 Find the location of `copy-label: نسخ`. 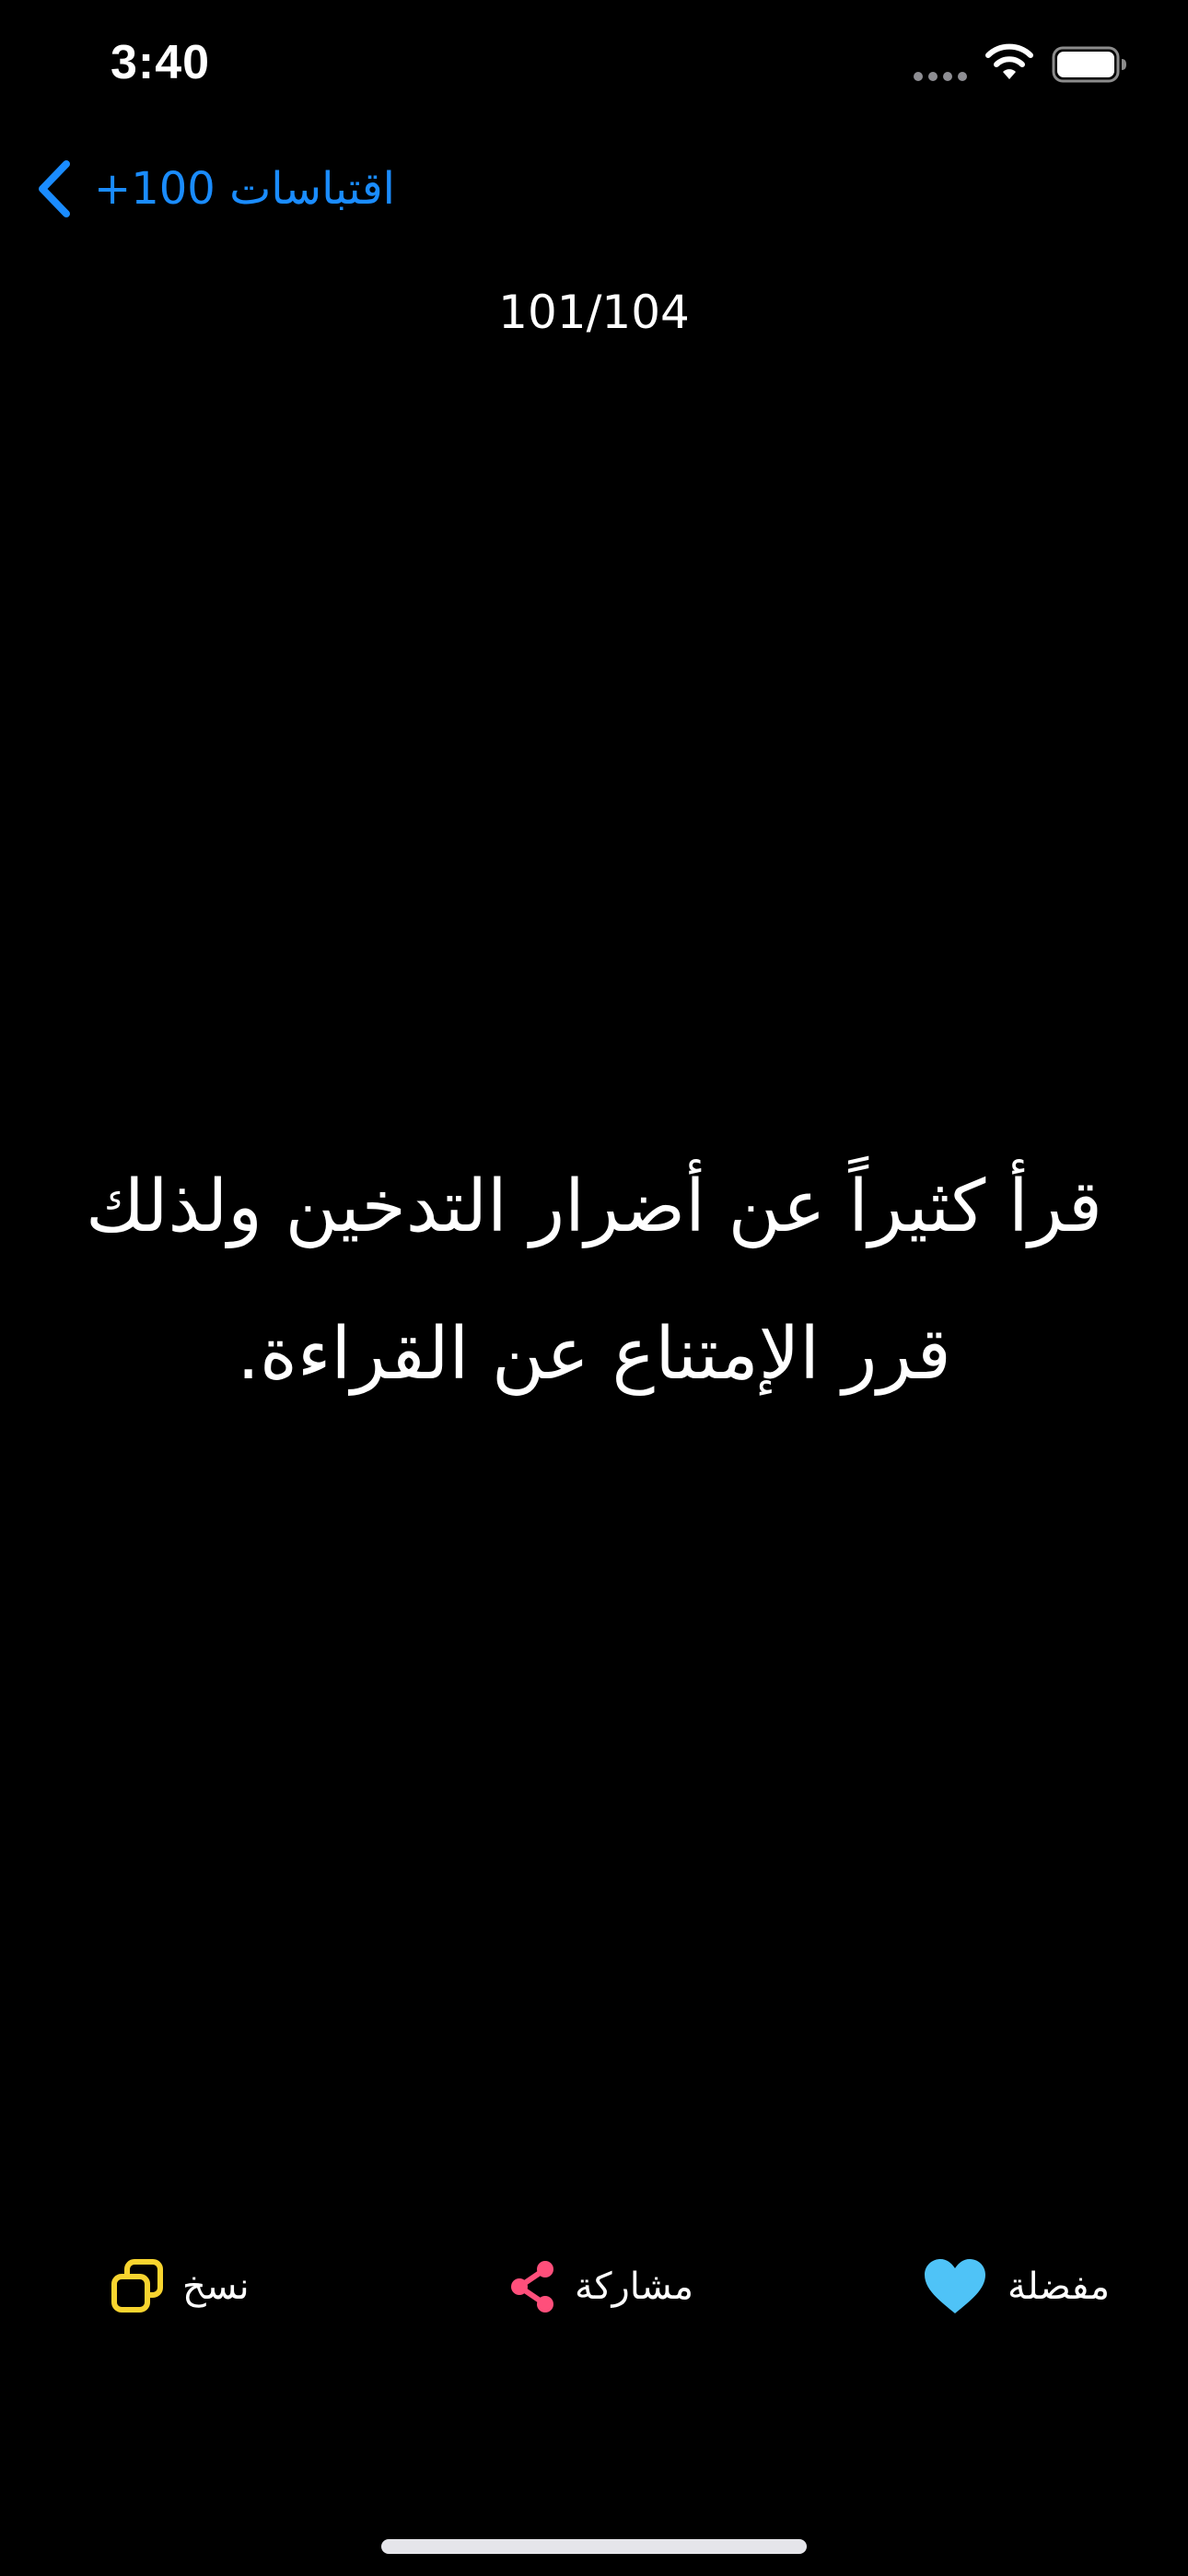

copy-label: نسخ is located at coordinates (216, 2287).